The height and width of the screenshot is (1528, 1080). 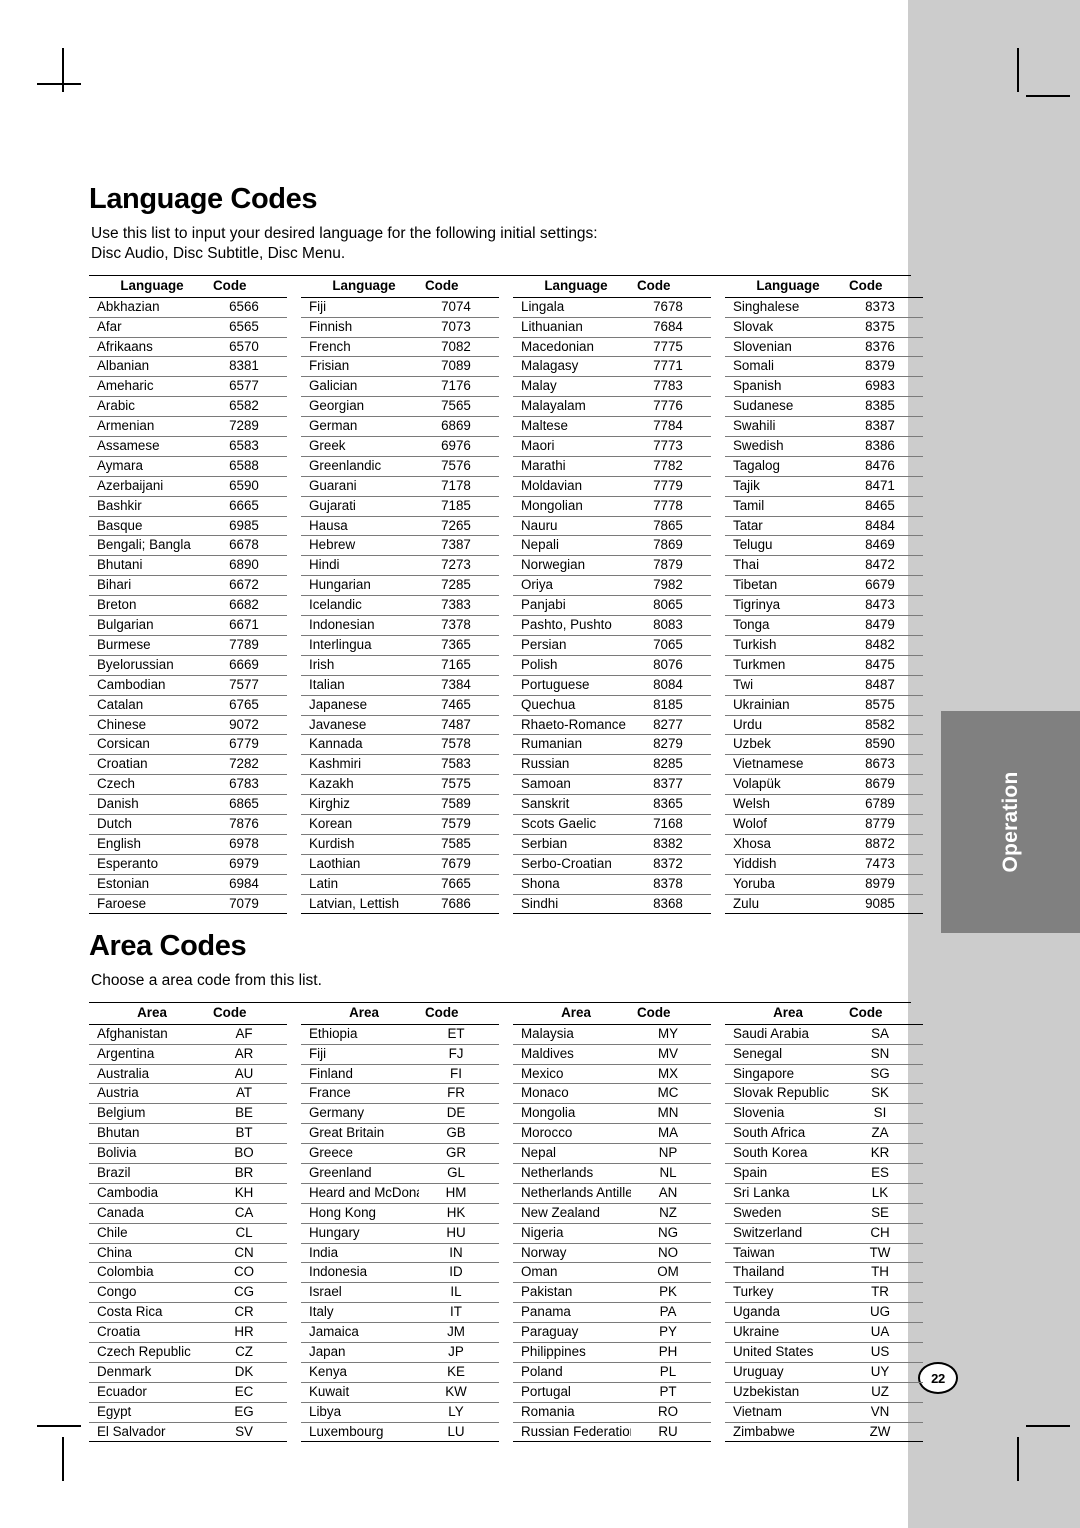 I want to click on cell-name: Zulu, so click(x=784, y=904).